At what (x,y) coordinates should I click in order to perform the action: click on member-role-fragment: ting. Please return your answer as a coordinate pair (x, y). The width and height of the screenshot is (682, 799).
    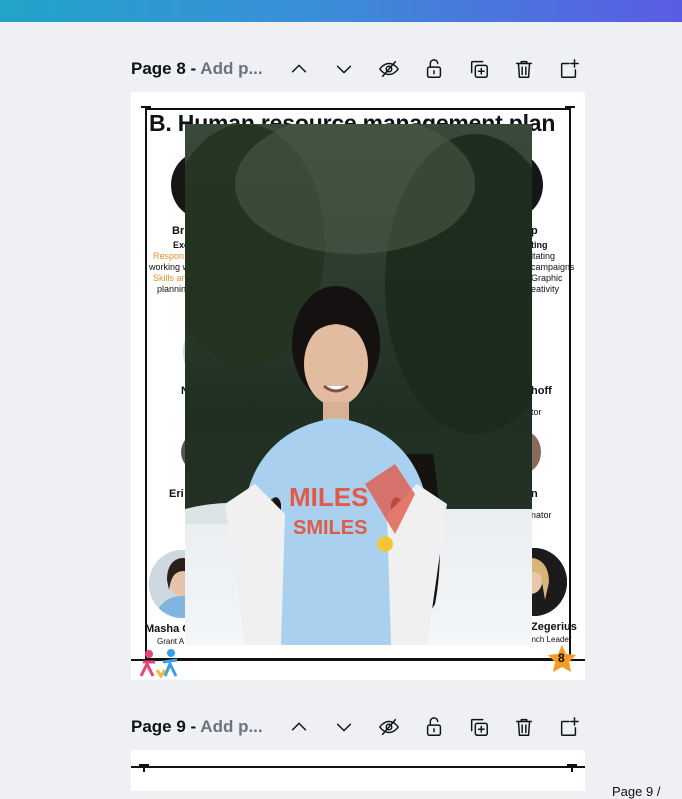
    Looking at the image, I should click on (539, 245).